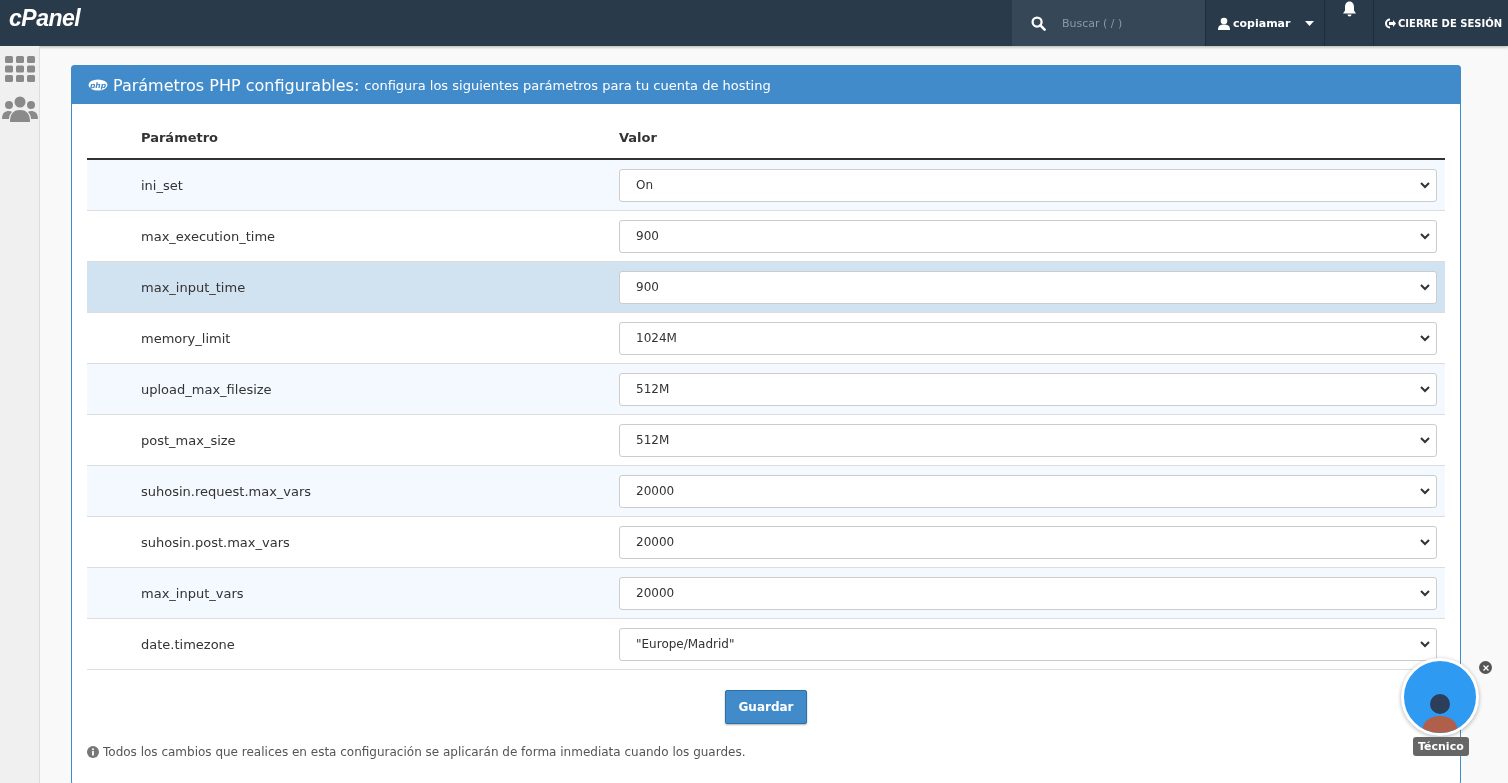  Describe the element at coordinates (45, 18) in the screenshot. I see `cpanel-logo: cPanel` at that location.